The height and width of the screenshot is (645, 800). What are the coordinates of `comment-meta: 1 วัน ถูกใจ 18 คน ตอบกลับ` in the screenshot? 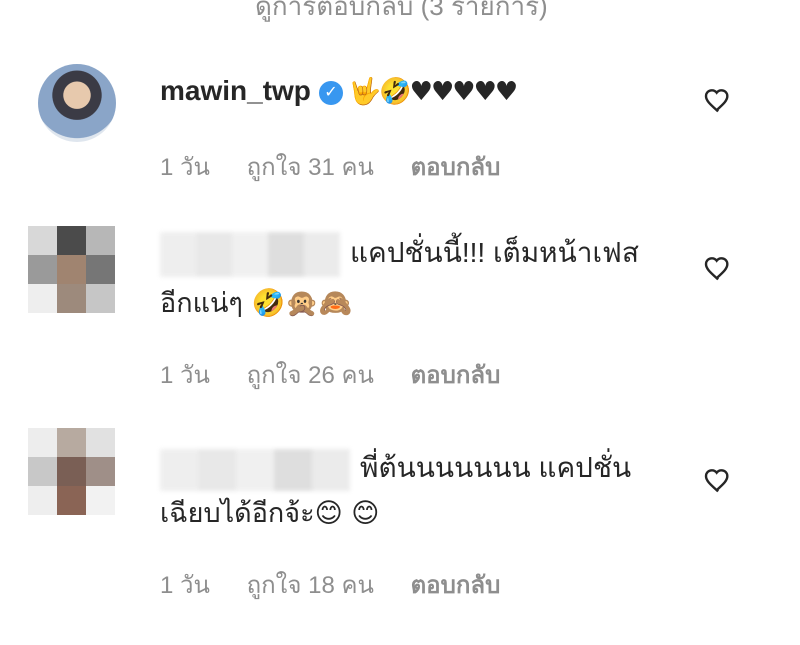 It's located at (345, 584).